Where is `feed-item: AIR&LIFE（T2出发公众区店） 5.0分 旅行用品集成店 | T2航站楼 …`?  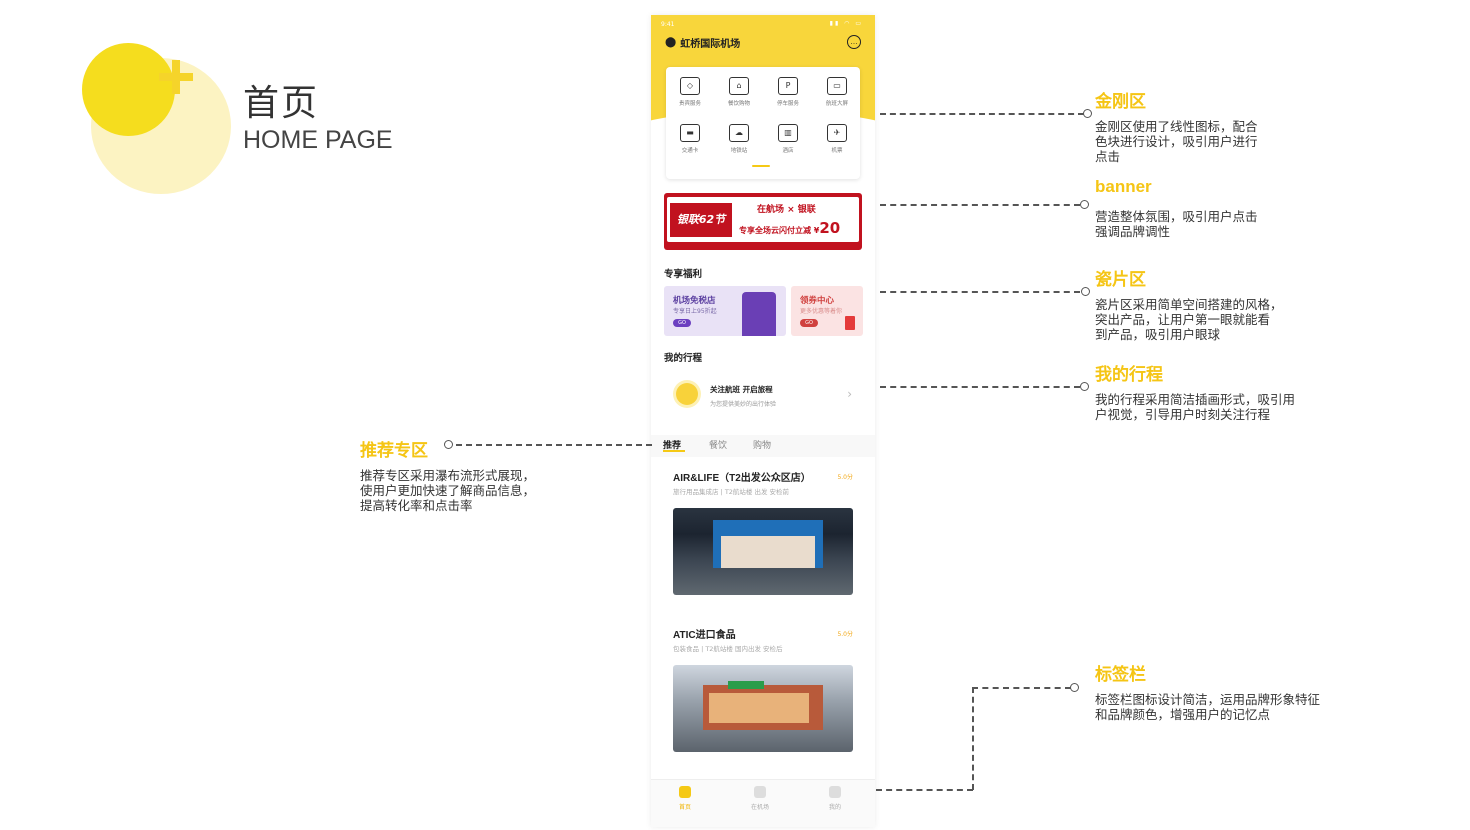
feed-item: AIR&LIFE（T2出发公众区店） 5.0分 旅行用品集成店 | T2航站楼 … is located at coordinates (763, 536).